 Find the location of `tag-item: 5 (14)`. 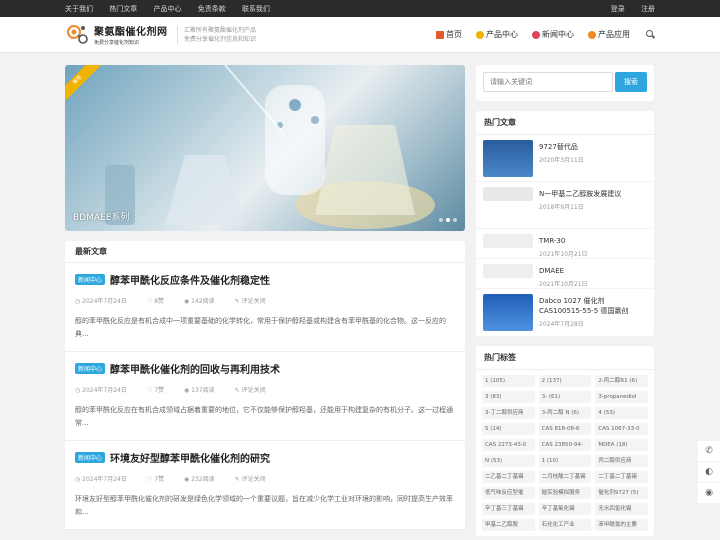

tag-item: 5 (14) is located at coordinates (508, 429).